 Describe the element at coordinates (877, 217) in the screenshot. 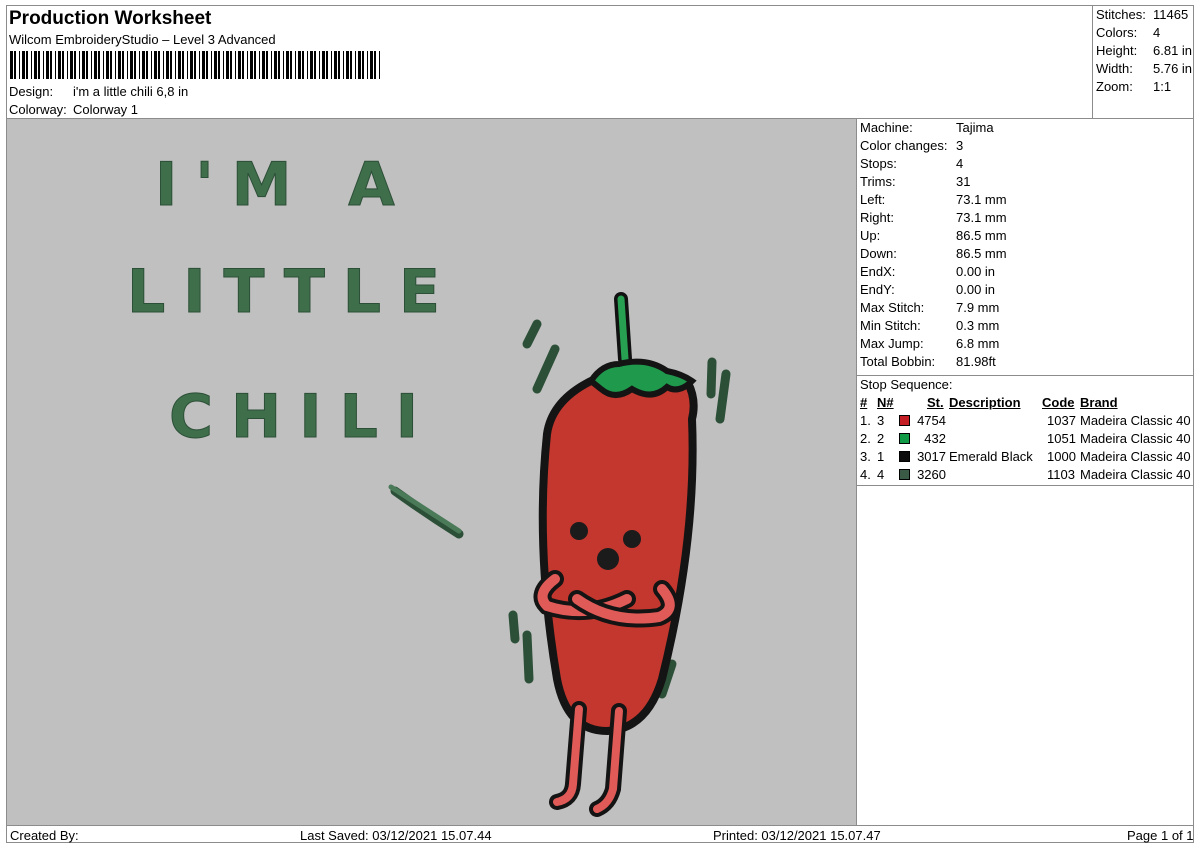

I see `machine-info-label: Right:` at that location.